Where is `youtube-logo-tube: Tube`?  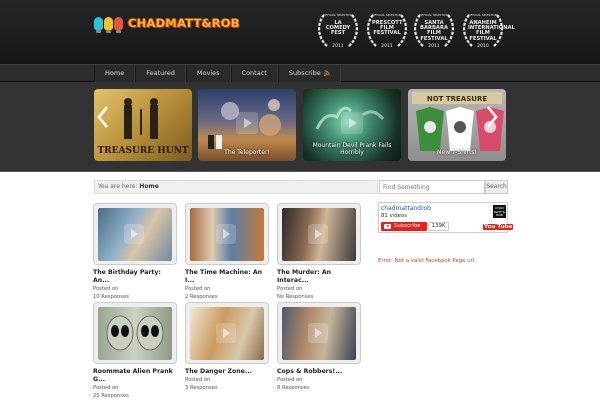
youtube-logo-tube: Tube is located at coordinates (505, 227).